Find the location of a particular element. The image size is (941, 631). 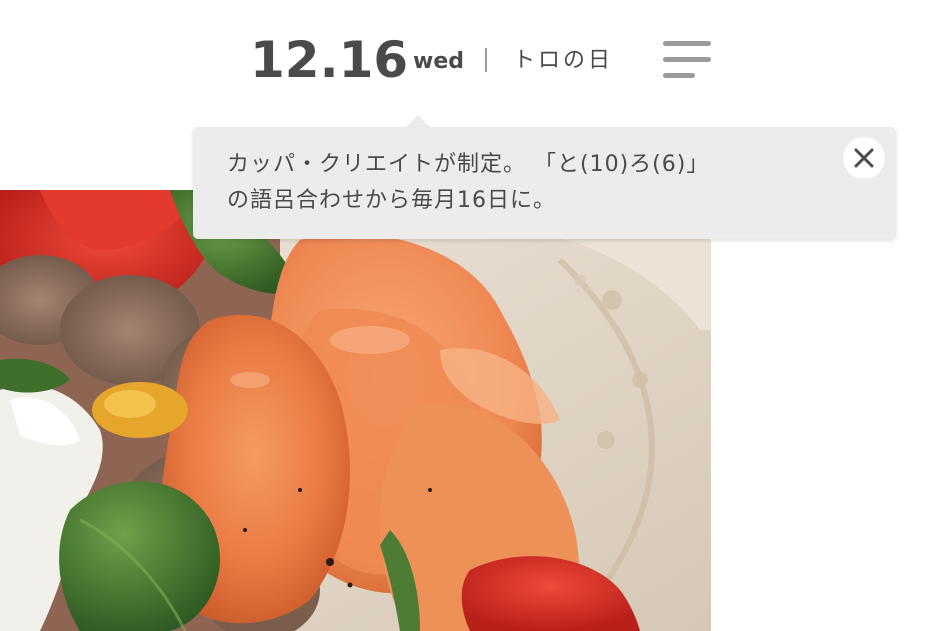

day-name: トロの日 is located at coordinates (563, 60).